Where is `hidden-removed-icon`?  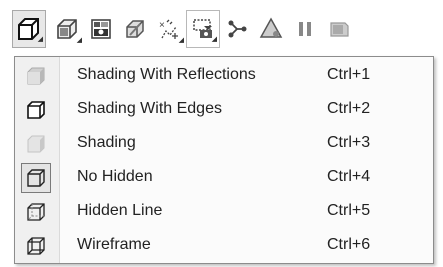 hidden-removed-icon is located at coordinates (36, 178).